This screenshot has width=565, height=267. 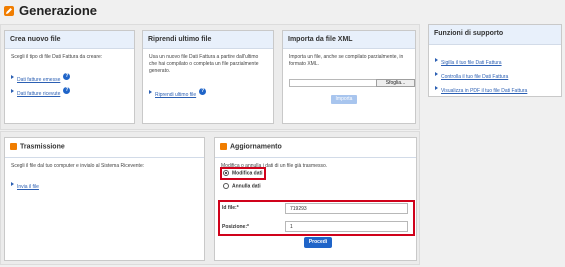 What do you see at coordinates (315, 148) in the screenshot?
I see `aggiornamento-header: Aggiornamento` at bounding box center [315, 148].